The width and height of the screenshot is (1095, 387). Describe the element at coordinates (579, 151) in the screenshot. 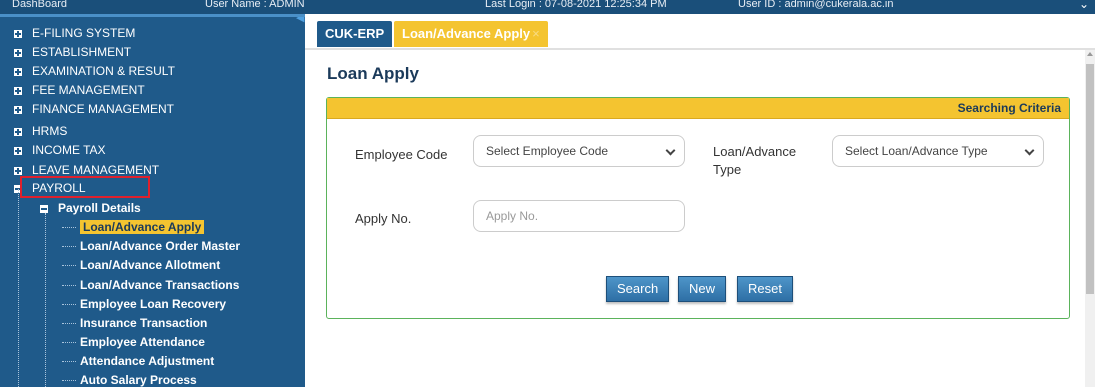

I see `employee-code-select: Select Employee Code` at that location.